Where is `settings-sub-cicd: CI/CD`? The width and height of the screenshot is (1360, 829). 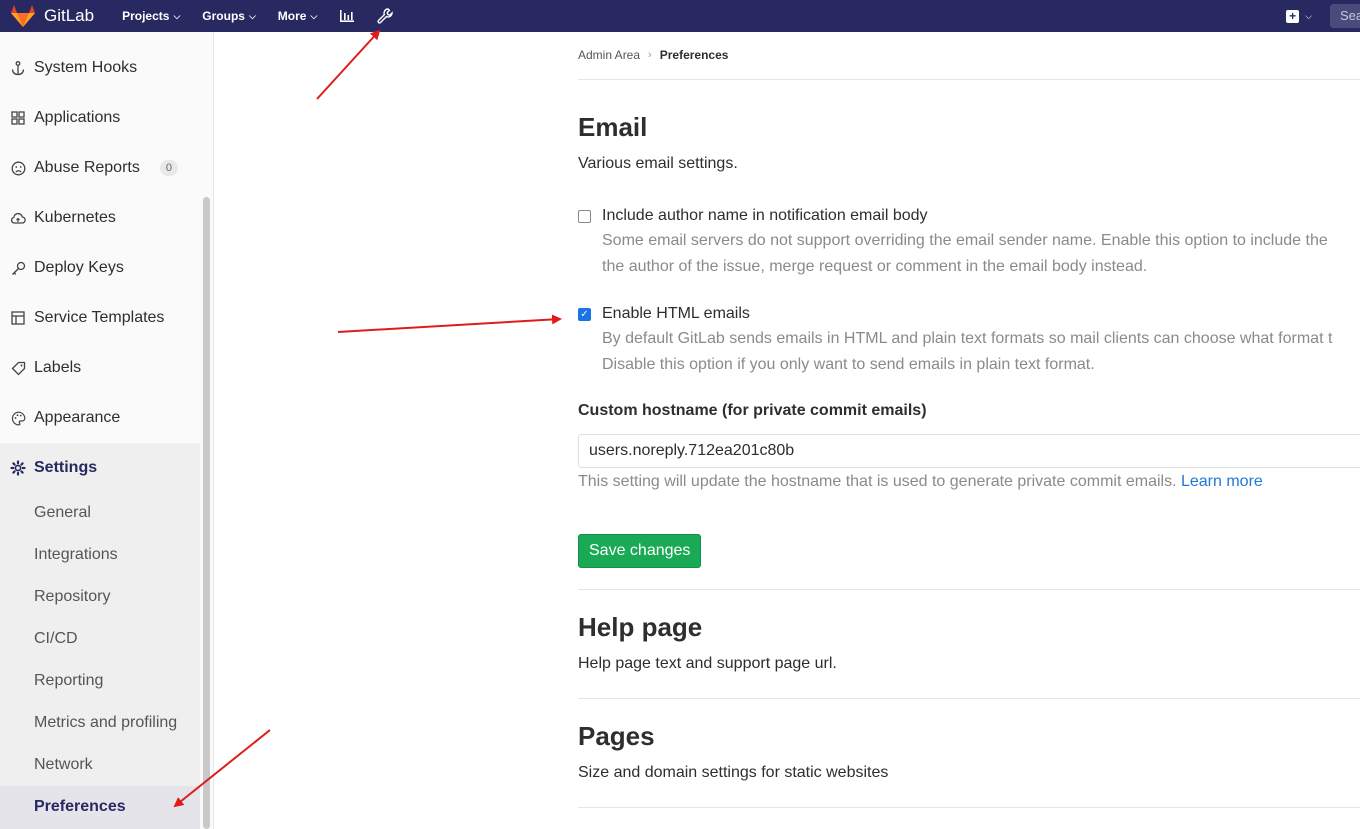 settings-sub-cicd: CI/CD is located at coordinates (56, 639).